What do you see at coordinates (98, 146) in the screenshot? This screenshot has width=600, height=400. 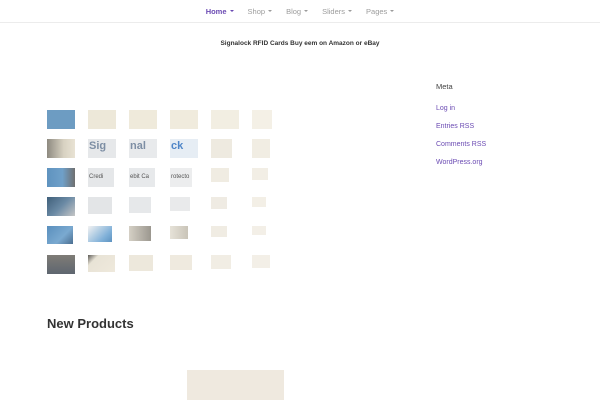 I see `tile-text: Sig` at bounding box center [98, 146].